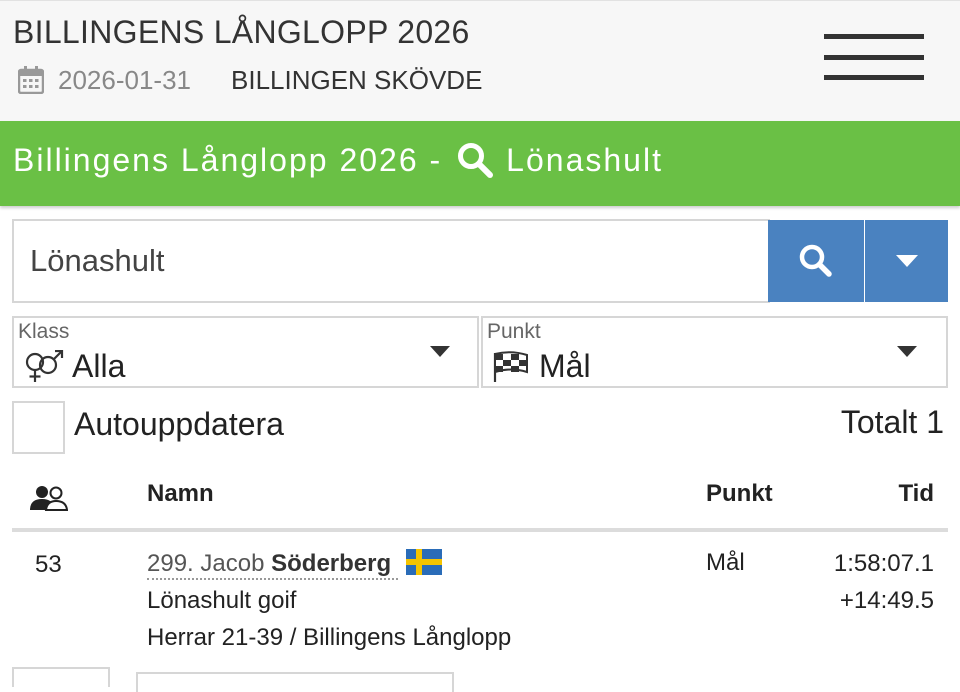 The width and height of the screenshot is (960, 692). Describe the element at coordinates (725, 562) in the screenshot. I see `result-point: Mål` at that location.